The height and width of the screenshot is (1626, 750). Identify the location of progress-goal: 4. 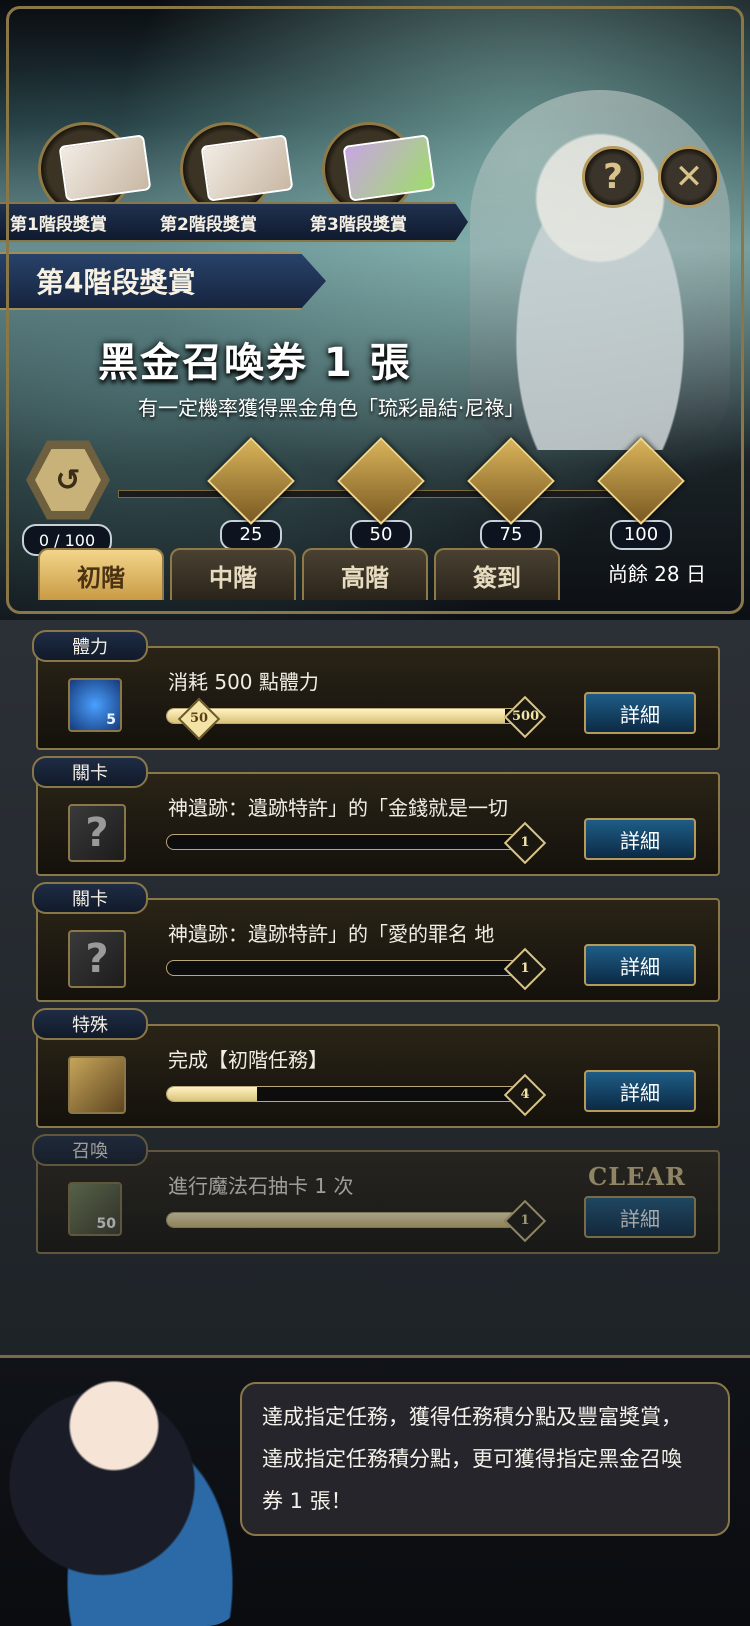
(525, 1094).